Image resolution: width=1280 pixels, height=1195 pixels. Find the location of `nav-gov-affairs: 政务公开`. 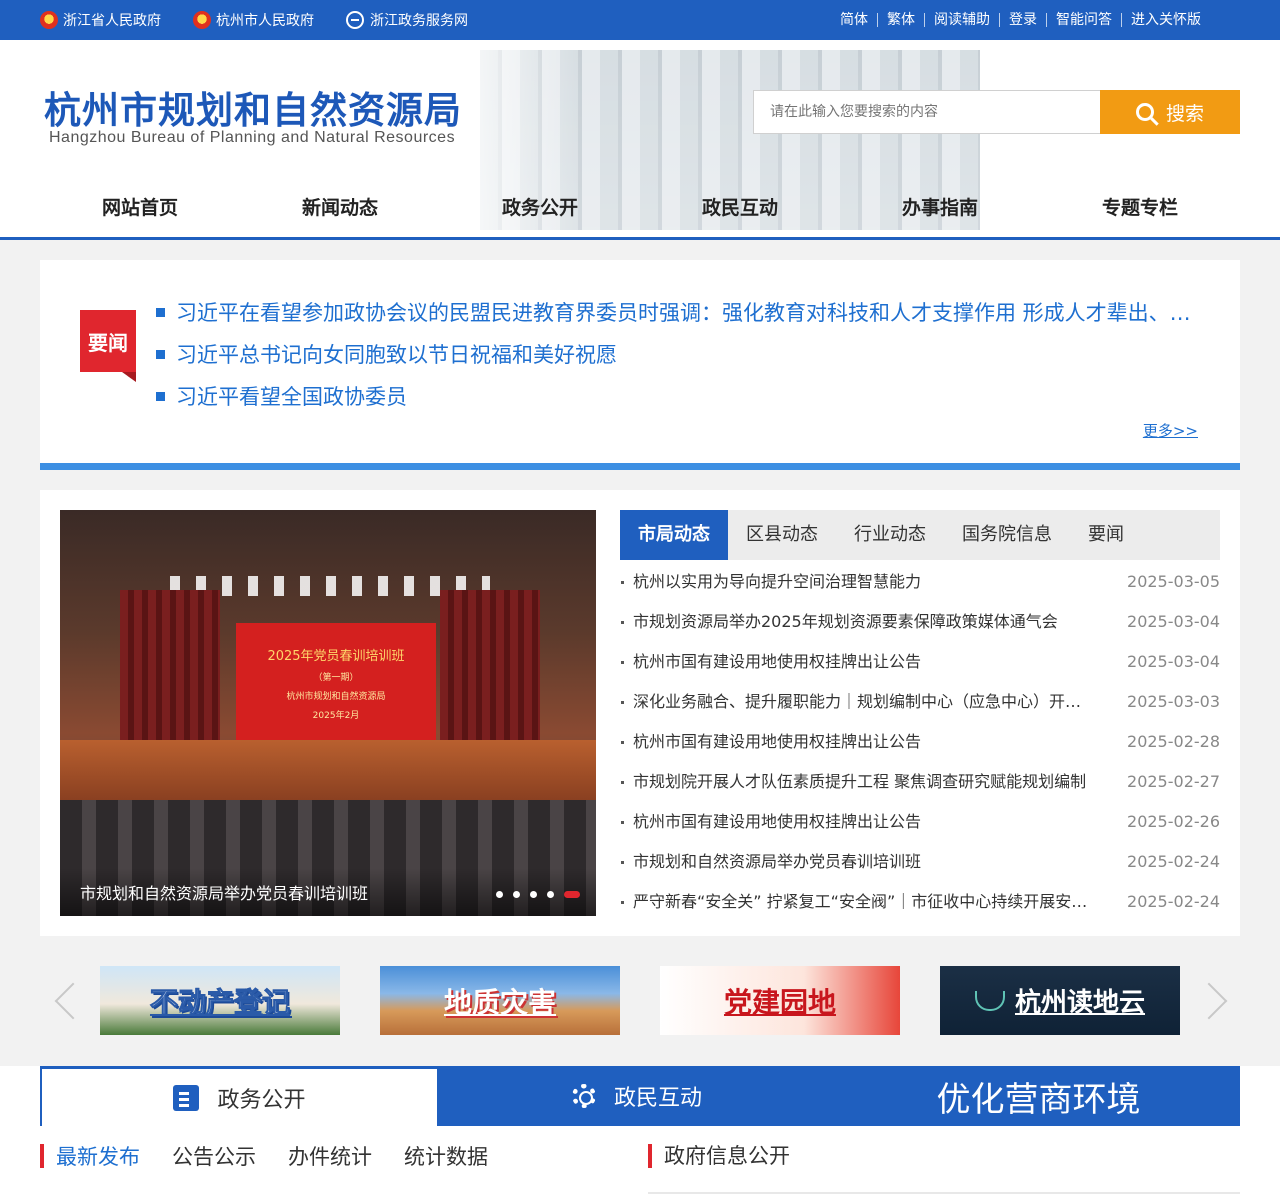

nav-gov-affairs: 政务公开 is located at coordinates (540, 208).